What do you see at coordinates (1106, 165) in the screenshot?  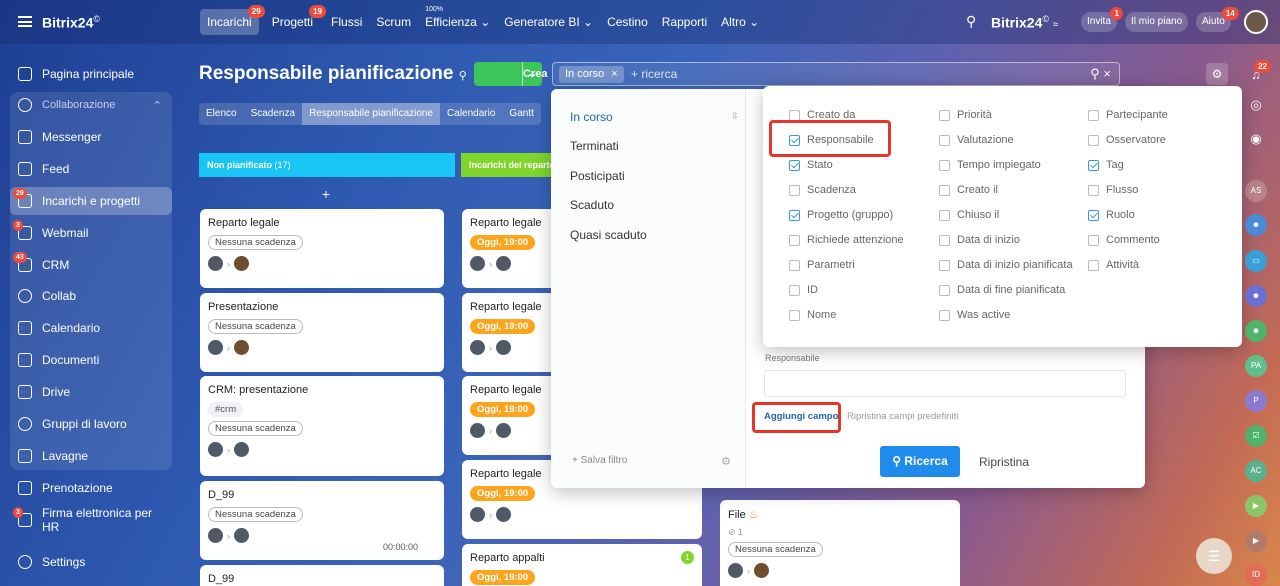 I see `field-tag: Tag` at bounding box center [1106, 165].